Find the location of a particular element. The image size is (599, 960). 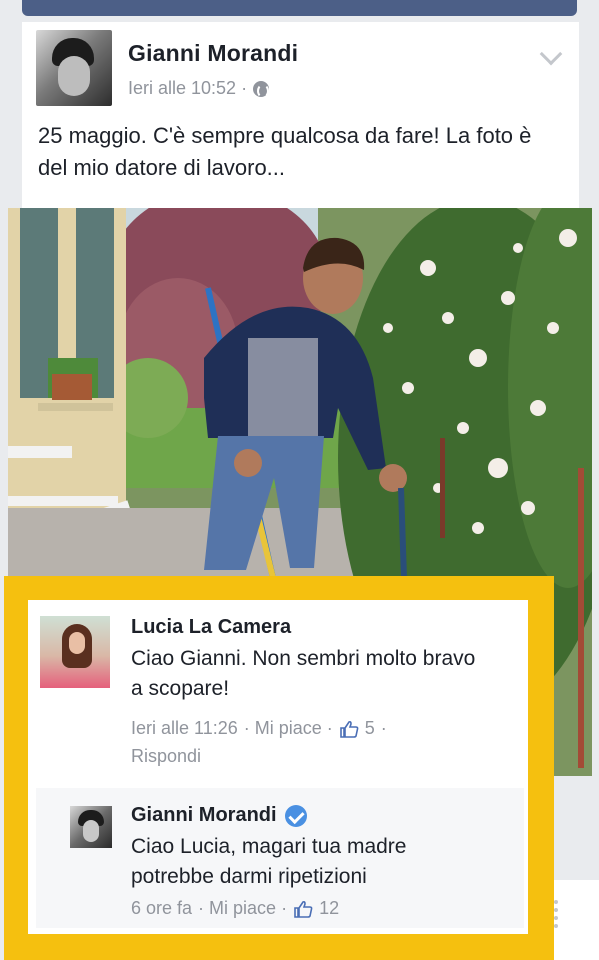

commenter-avatar is located at coordinates (75, 652).